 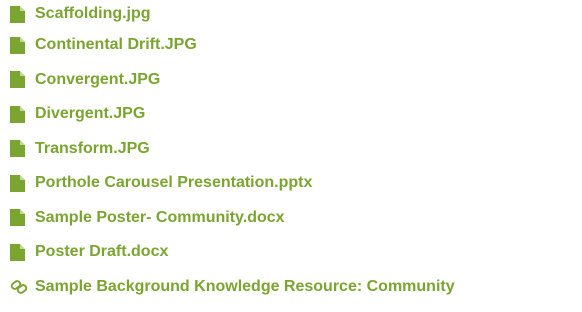 What do you see at coordinates (174, 183) in the screenshot?
I see `file-name: Porthole Carousel Presentation.pptx` at bounding box center [174, 183].